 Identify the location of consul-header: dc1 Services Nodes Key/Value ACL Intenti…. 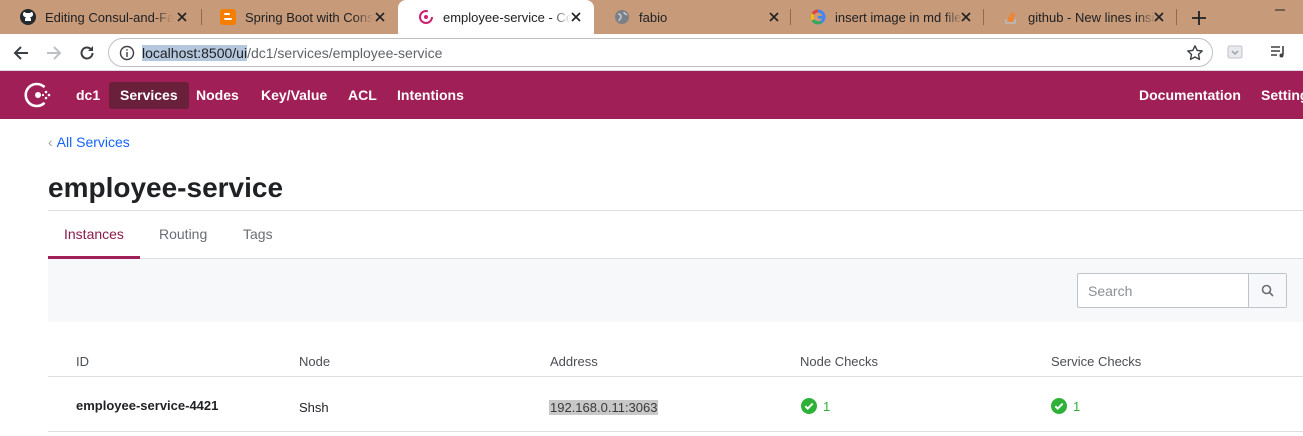
(651, 95).